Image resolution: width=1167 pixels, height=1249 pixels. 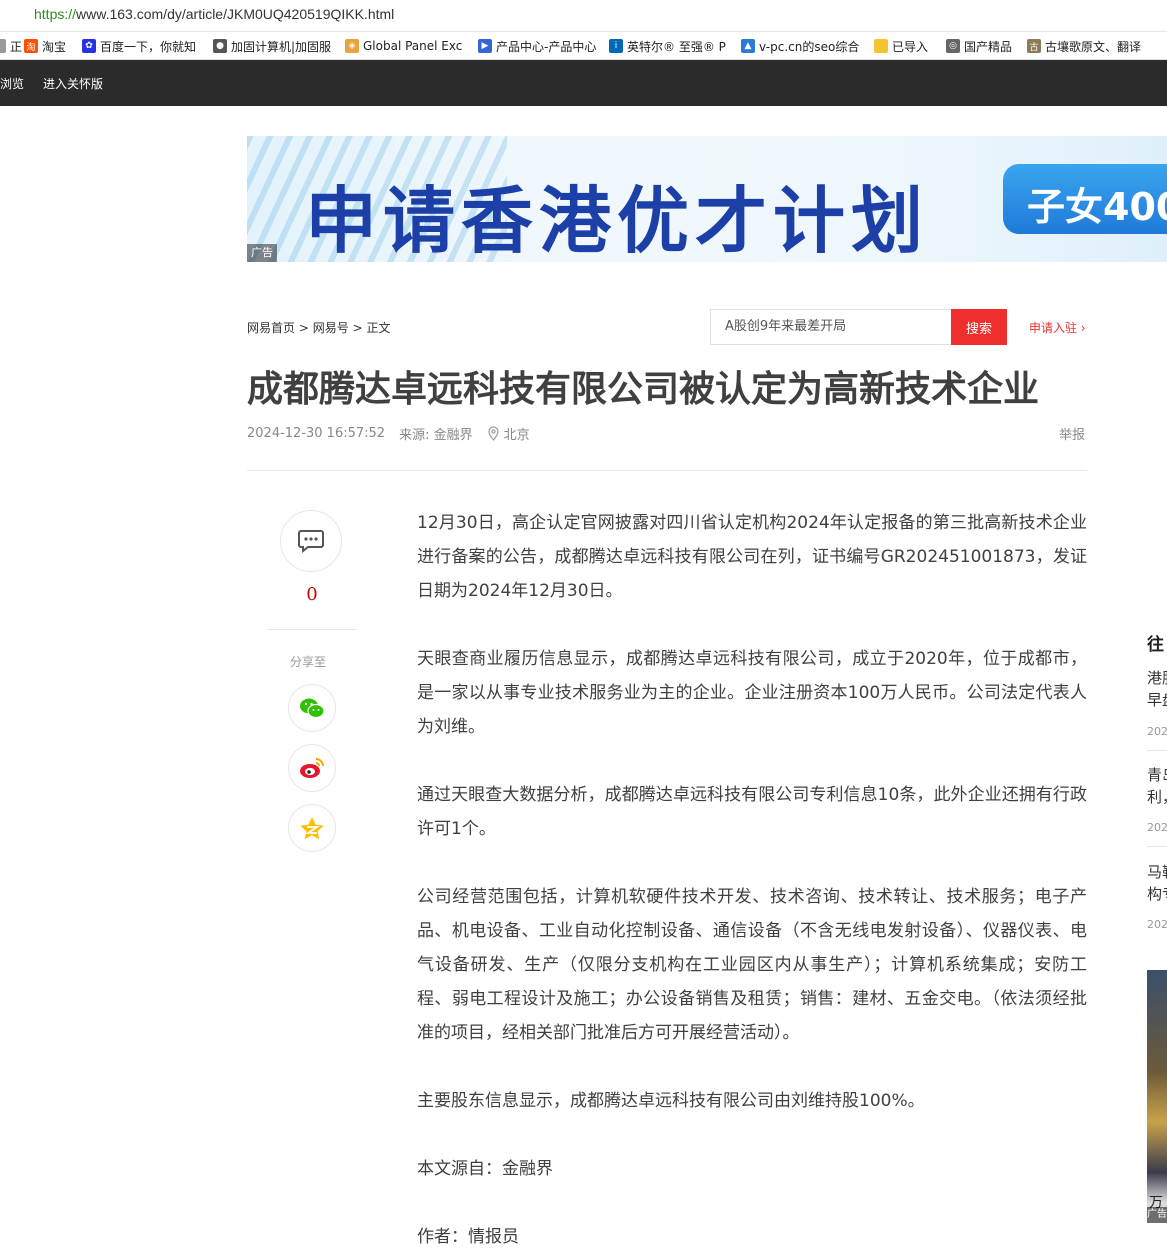 I want to click on globe-icon: ◎, so click(x=953, y=46).